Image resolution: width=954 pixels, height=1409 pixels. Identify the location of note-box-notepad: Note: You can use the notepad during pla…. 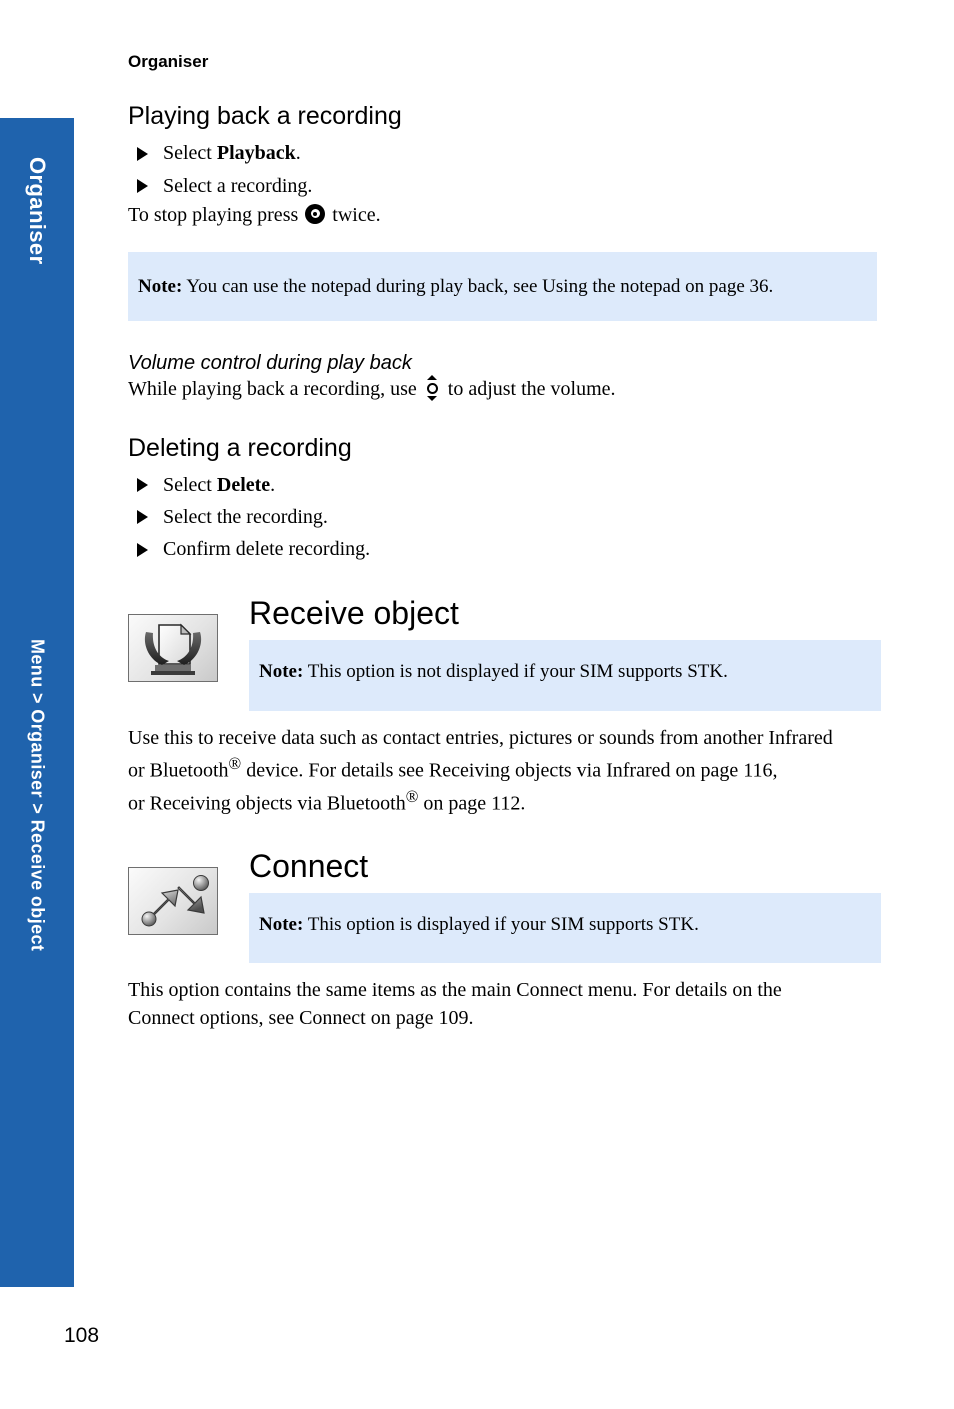
(502, 286).